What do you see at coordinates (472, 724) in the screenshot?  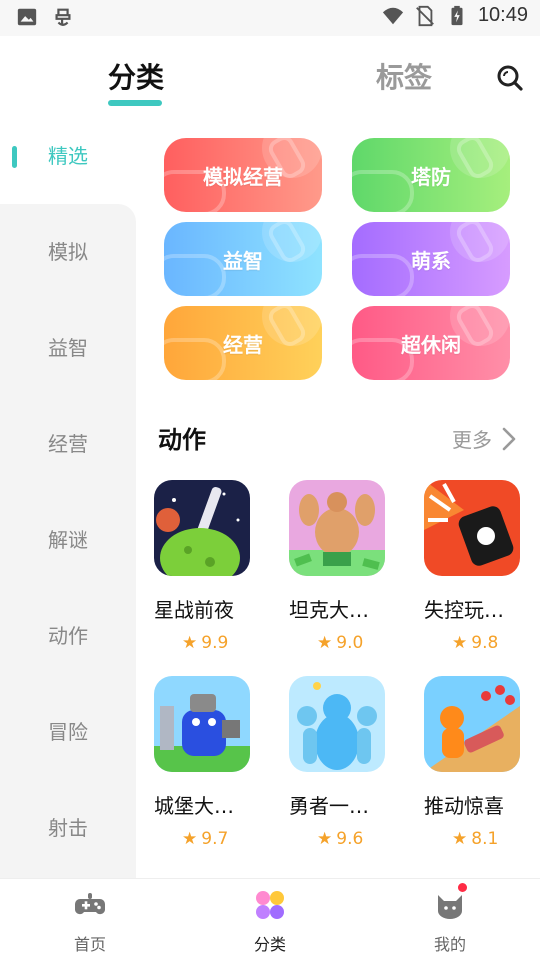 I see `game-icon-push` at bounding box center [472, 724].